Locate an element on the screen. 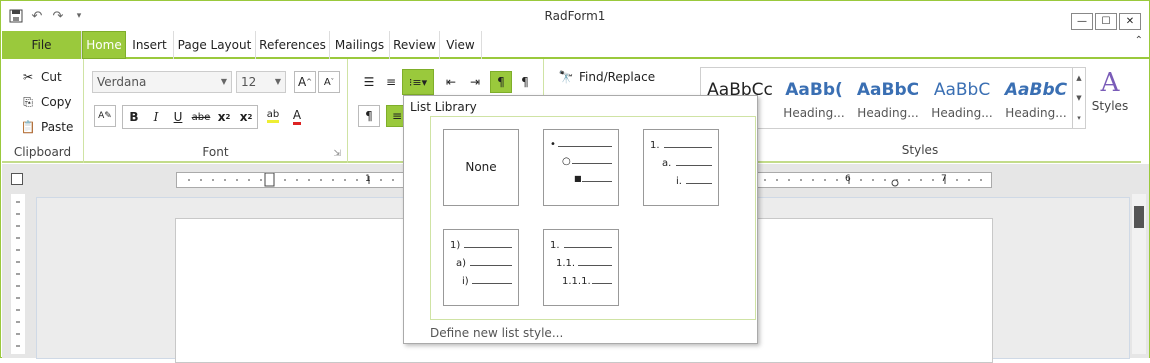 Image resolution: width=1150 pixels, height=363 pixels. superscript-button: x2 is located at coordinates (246, 117).